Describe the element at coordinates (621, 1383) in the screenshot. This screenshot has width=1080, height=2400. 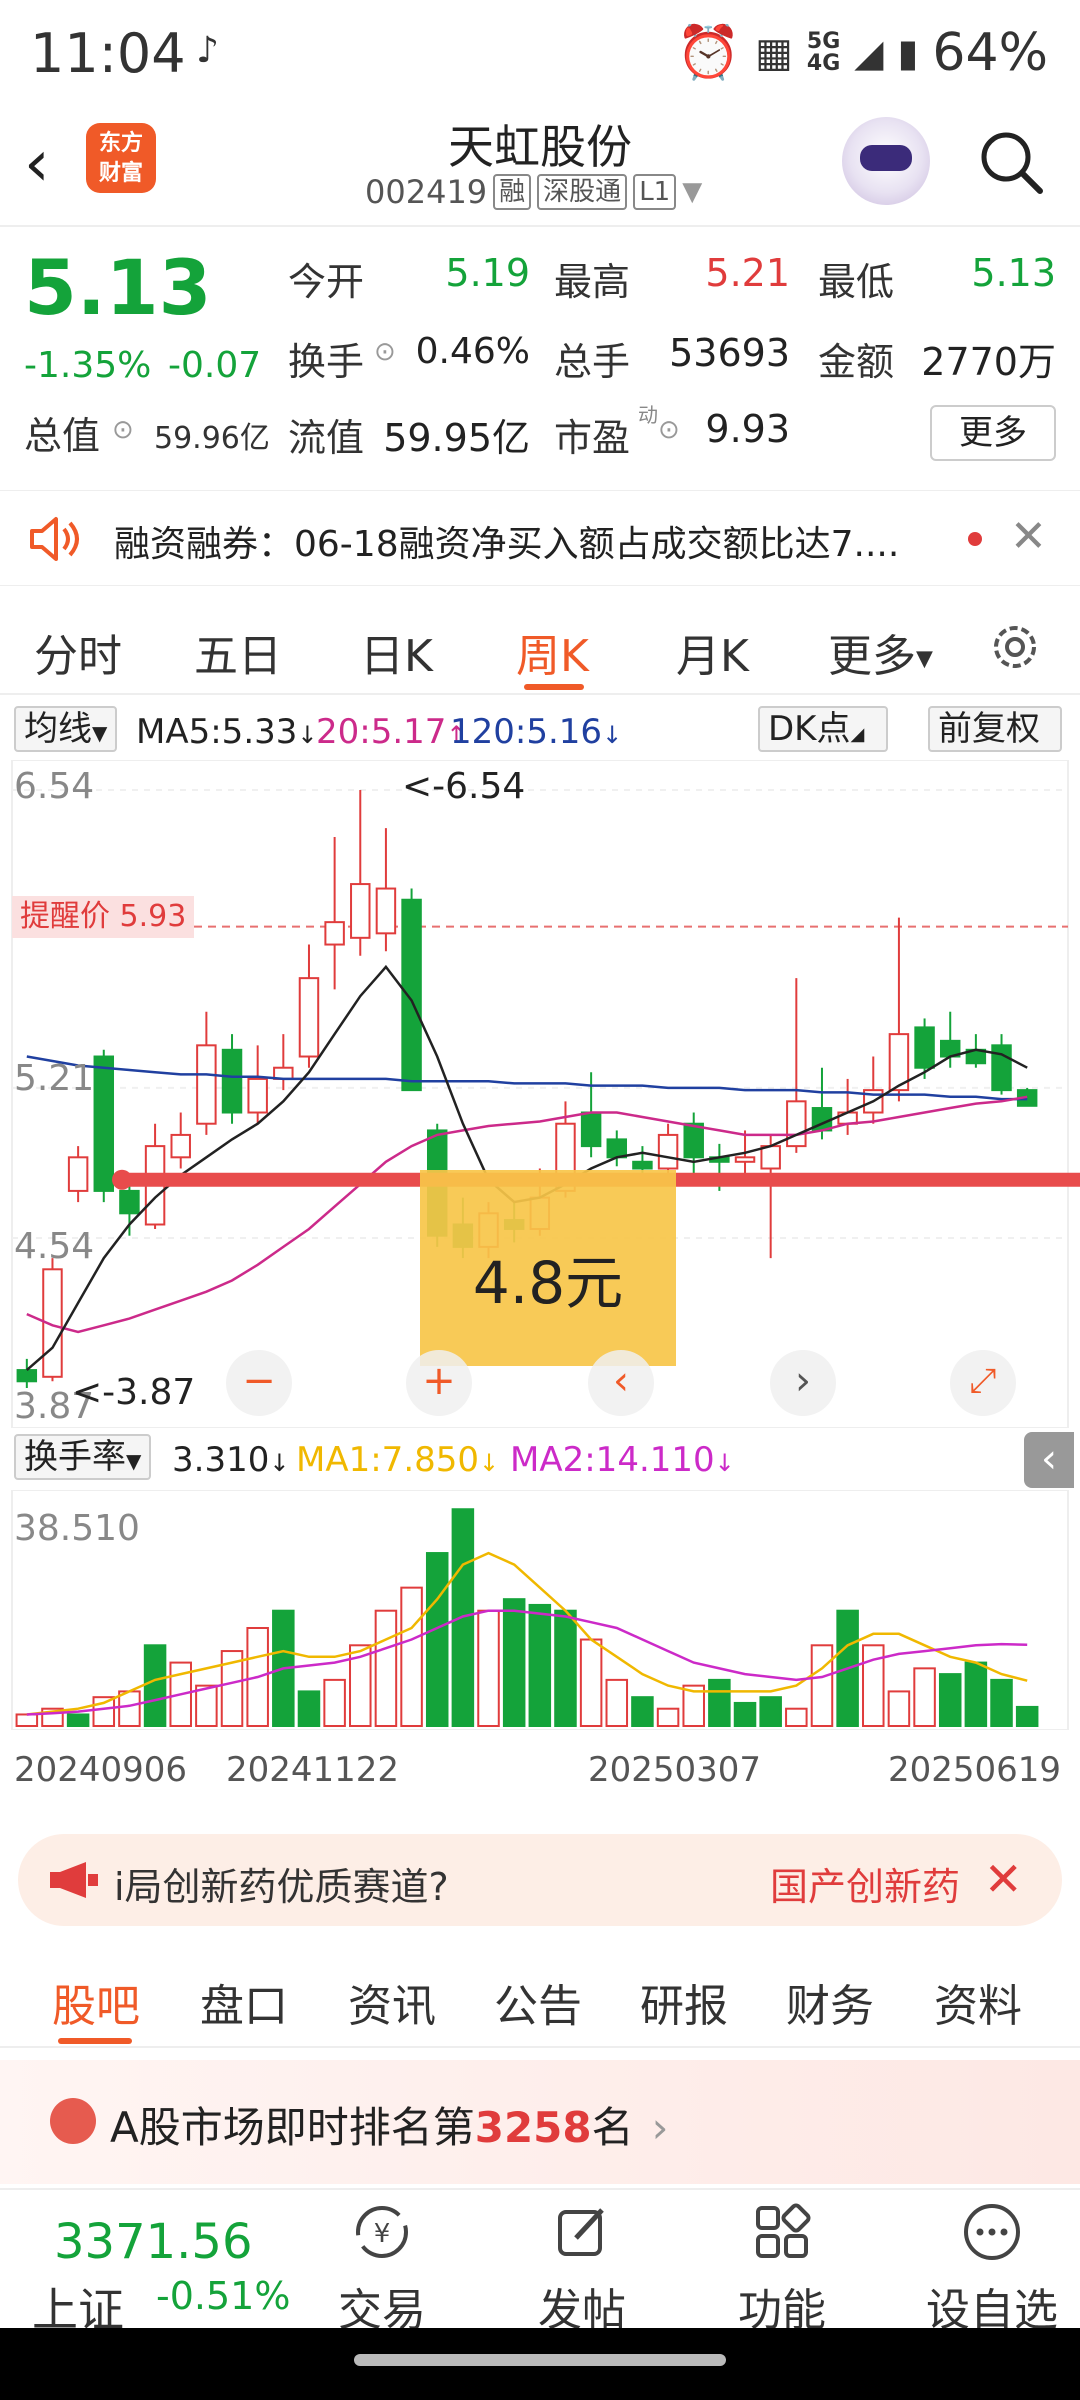
I see `pan-left-button: ‹` at that location.